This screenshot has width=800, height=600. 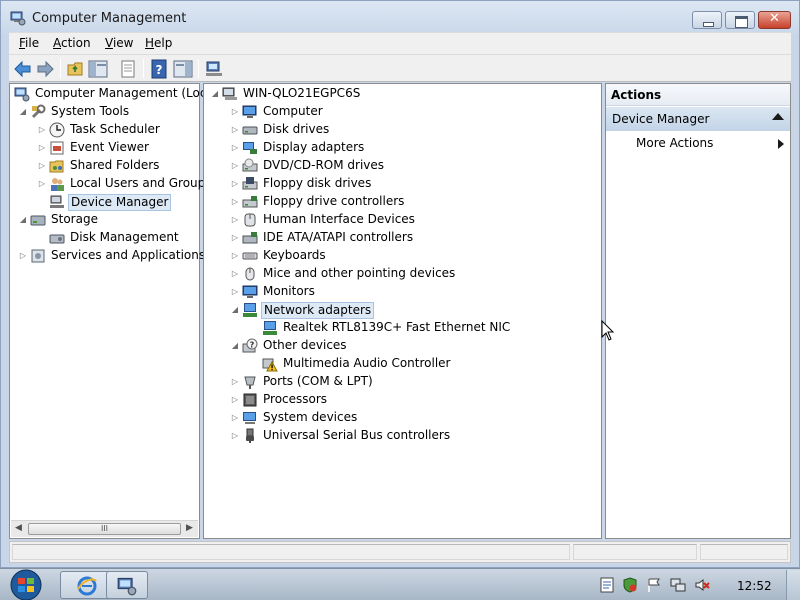 I want to click on action-center-flag-icon, so click(x=654, y=585).